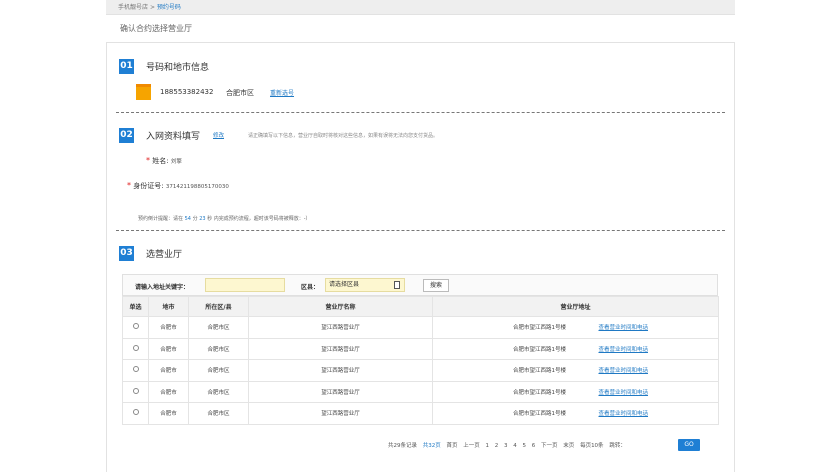 The width and height of the screenshot is (840, 472). Describe the element at coordinates (402, 446) in the screenshot. I see `total-records: 共29条记录` at that location.